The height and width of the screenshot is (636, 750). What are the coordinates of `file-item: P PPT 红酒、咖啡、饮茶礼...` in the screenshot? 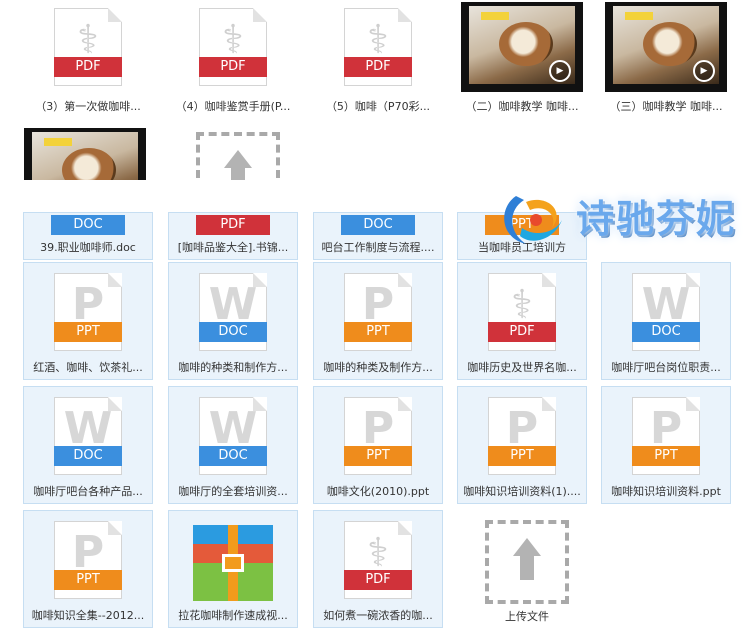 It's located at (88, 321).